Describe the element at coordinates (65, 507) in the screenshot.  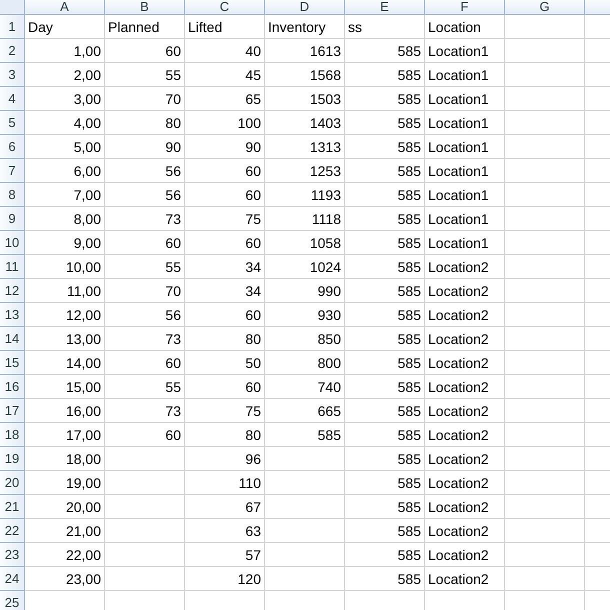
I see `table-cell: 20,00` at that location.